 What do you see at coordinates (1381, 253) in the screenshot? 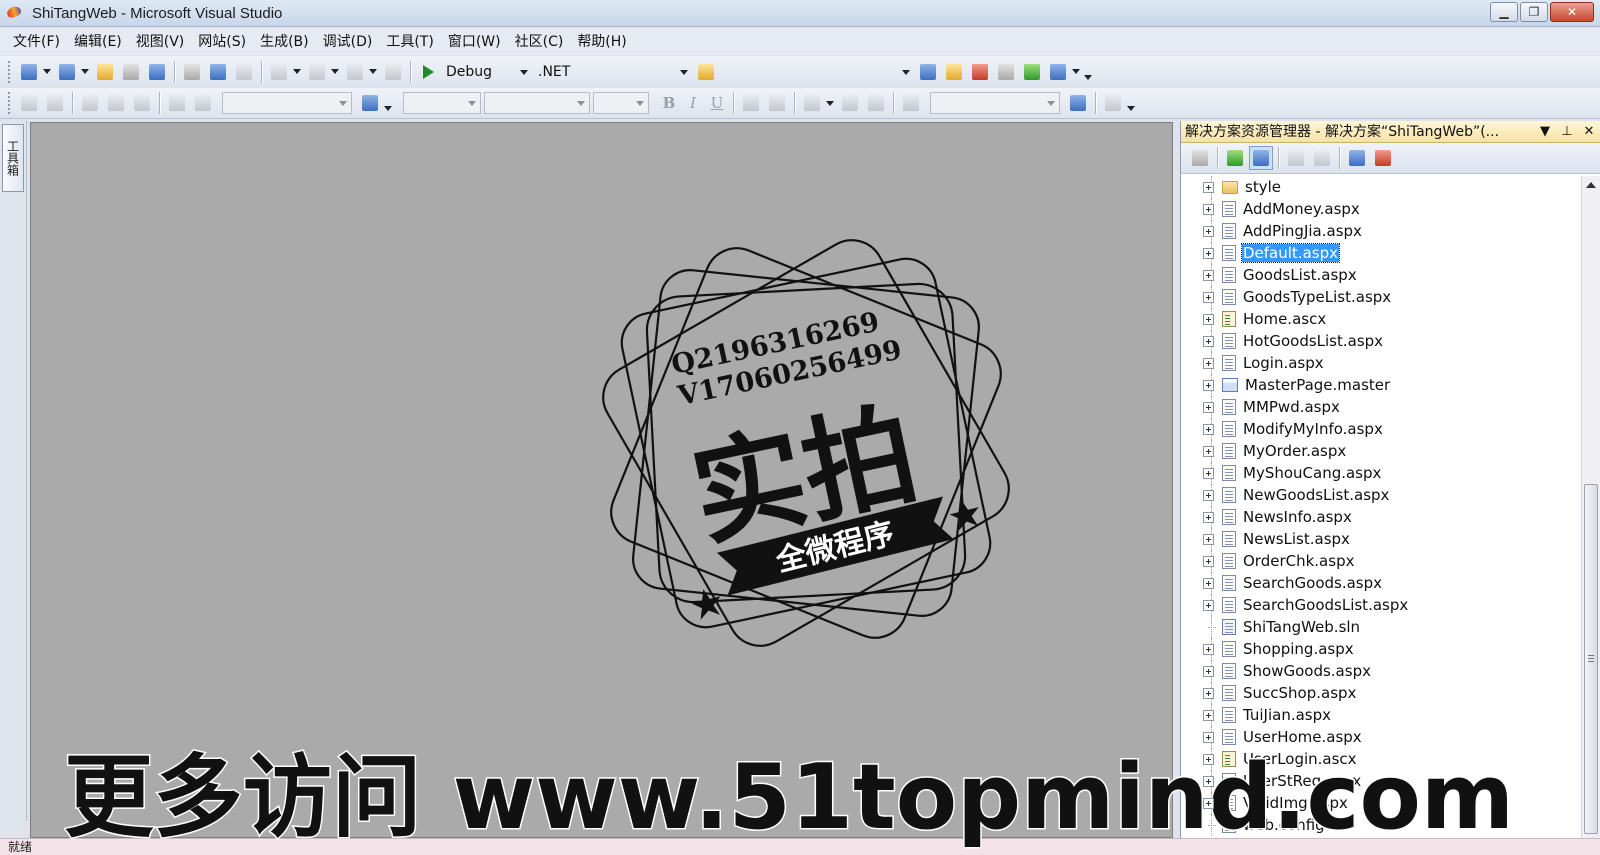
I see `tree-item: Default.aspx` at bounding box center [1381, 253].